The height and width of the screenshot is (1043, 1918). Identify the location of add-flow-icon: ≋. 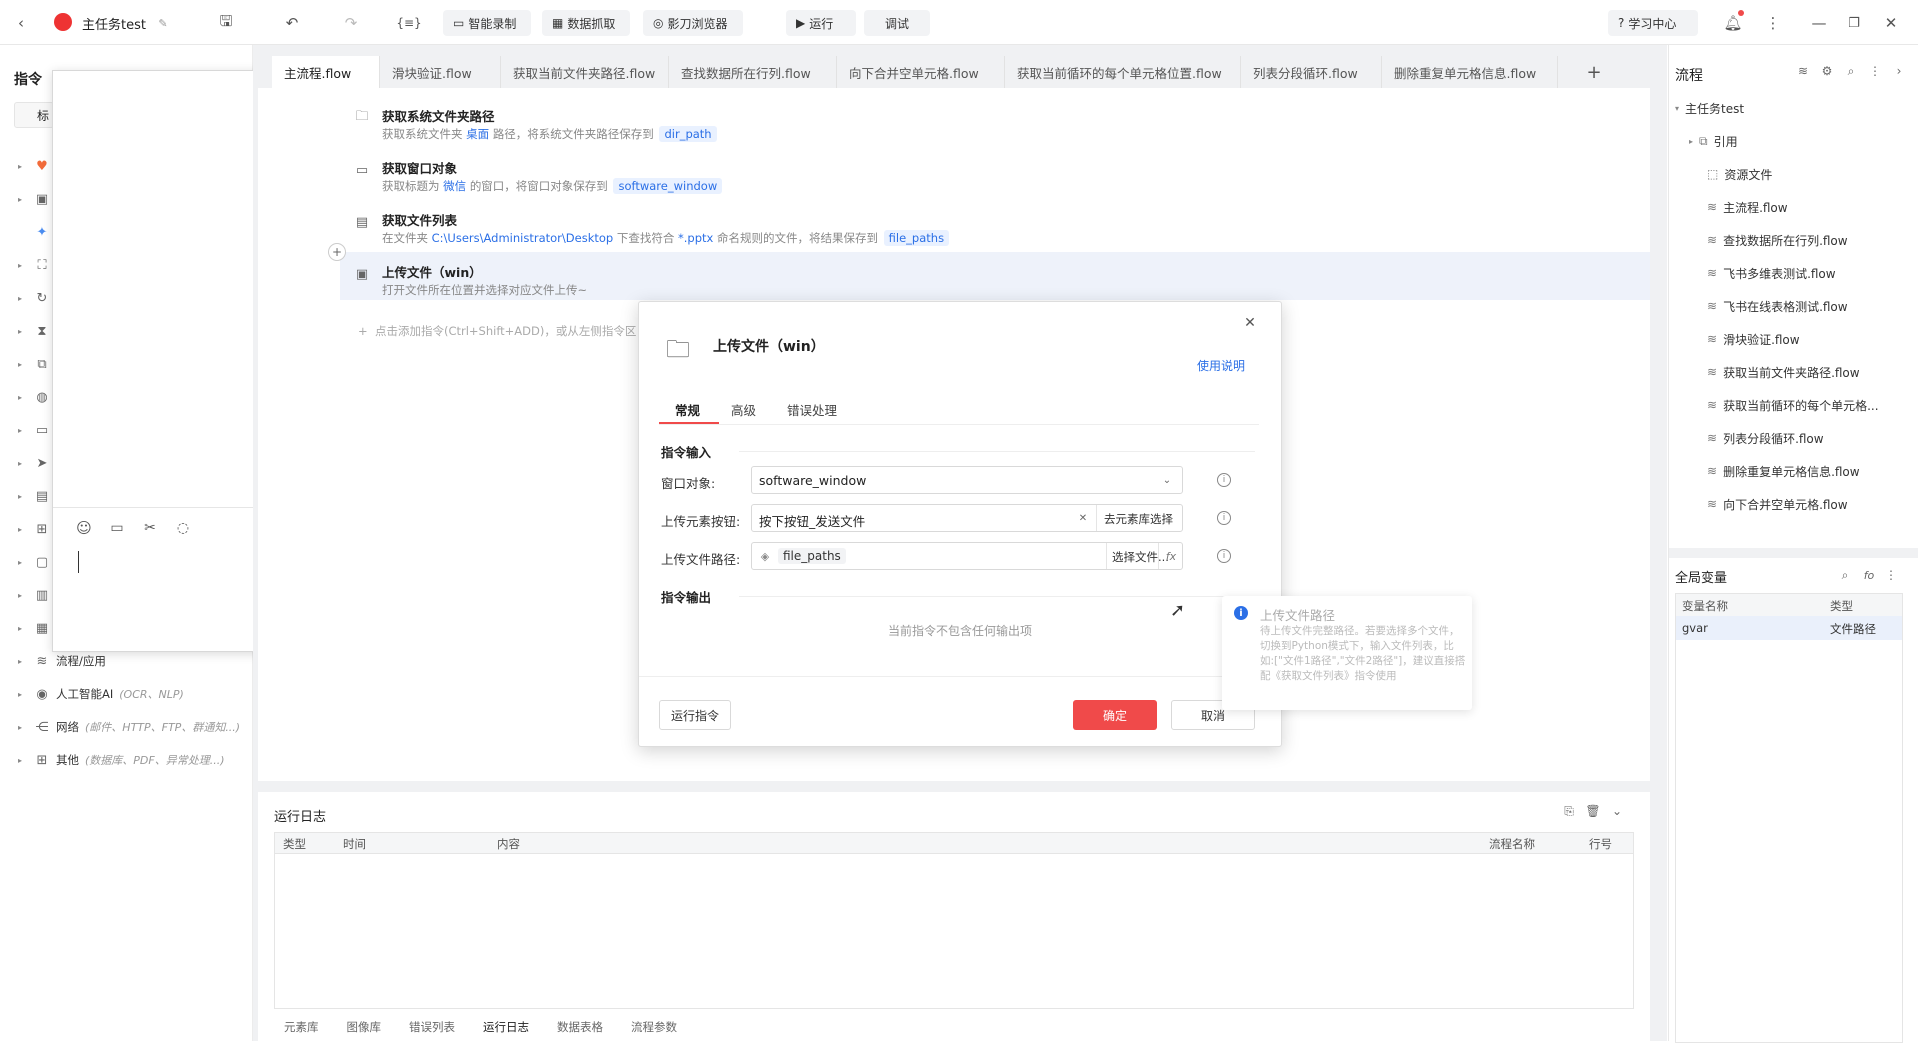
(1803, 71).